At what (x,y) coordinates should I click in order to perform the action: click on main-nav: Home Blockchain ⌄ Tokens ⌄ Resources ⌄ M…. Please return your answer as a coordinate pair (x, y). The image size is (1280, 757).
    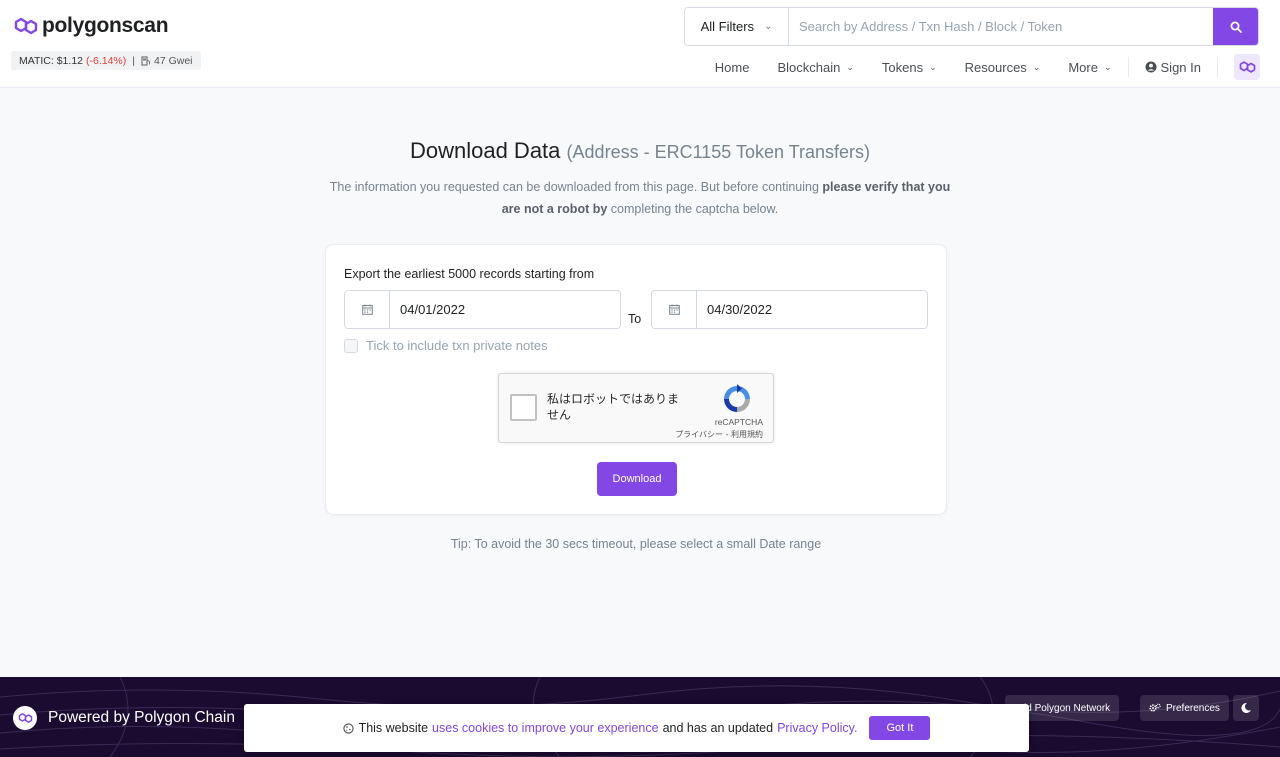
    Looking at the image, I should click on (980, 67).